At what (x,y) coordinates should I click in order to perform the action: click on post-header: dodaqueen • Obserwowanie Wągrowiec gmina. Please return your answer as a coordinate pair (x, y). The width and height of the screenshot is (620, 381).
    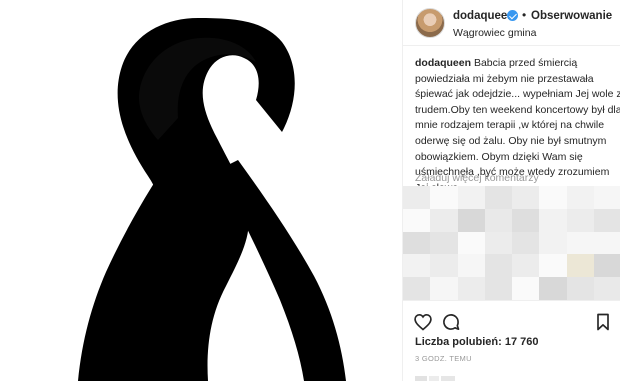
    Looking at the image, I should click on (511, 23).